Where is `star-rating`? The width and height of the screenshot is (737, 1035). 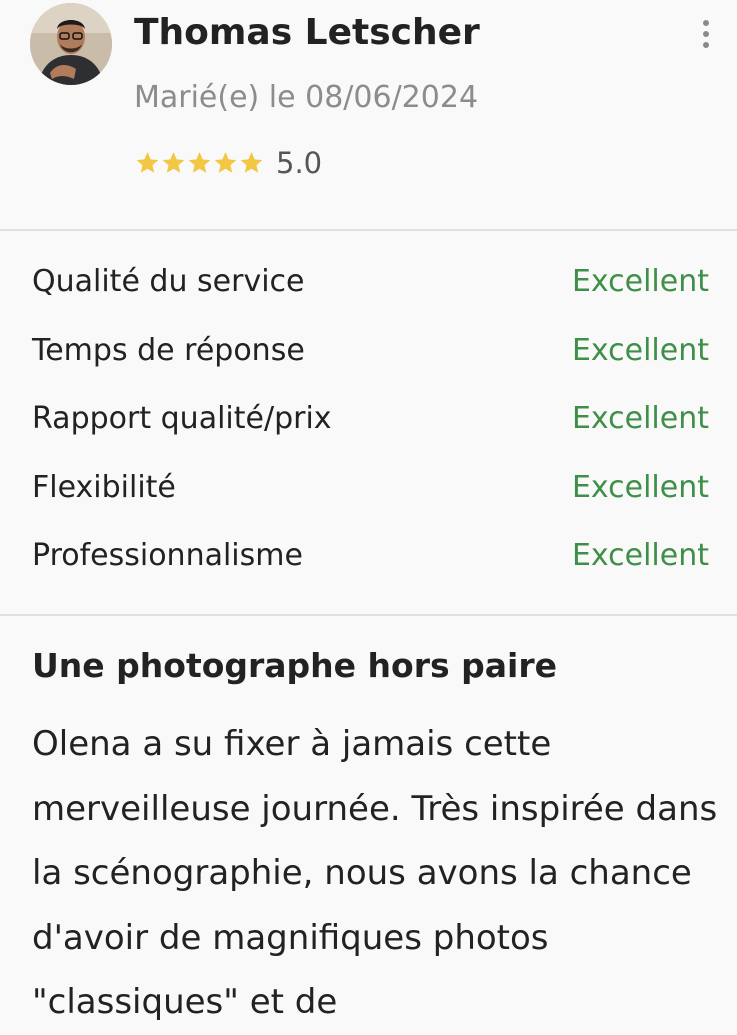
star-rating is located at coordinates (199, 163).